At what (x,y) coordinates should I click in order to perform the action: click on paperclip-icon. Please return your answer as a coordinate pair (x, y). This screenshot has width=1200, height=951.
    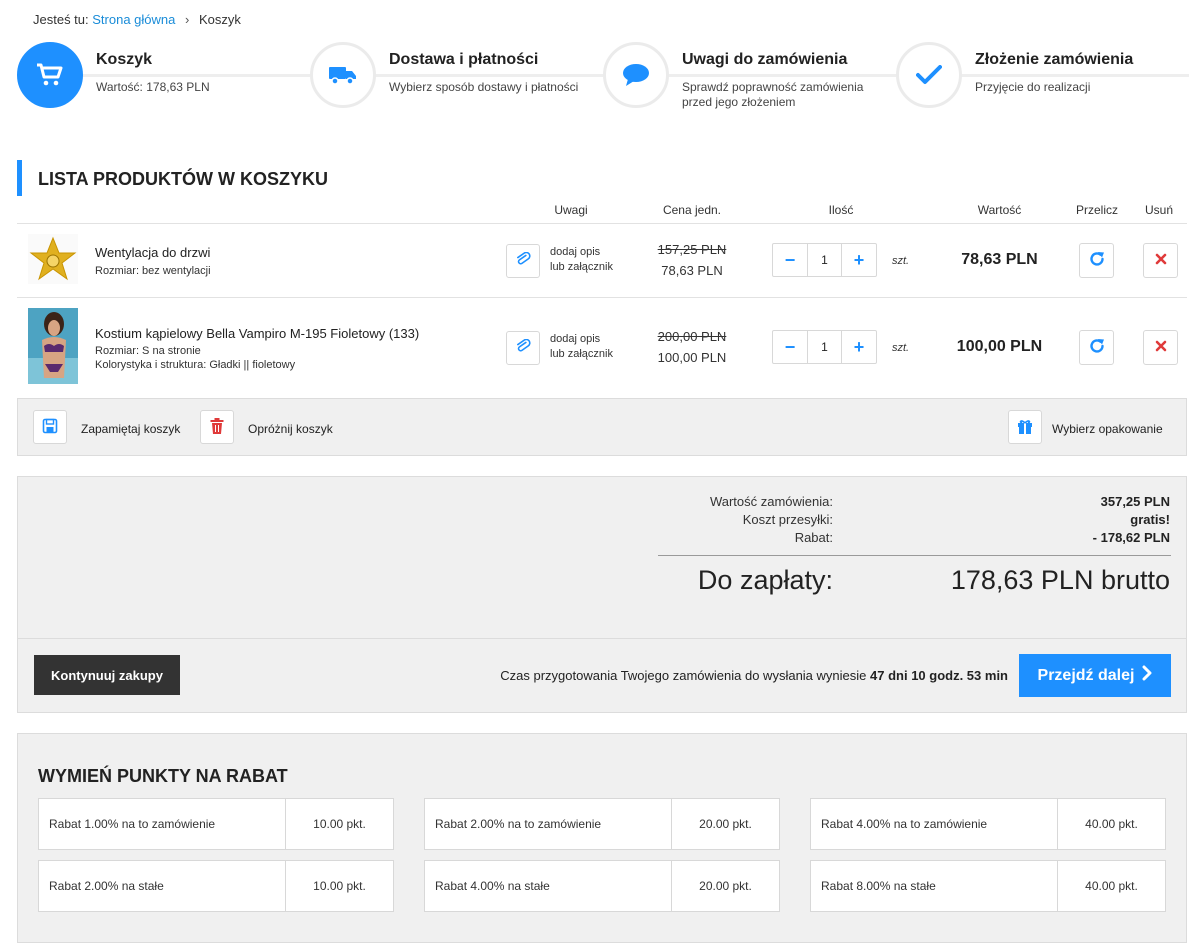
    Looking at the image, I should click on (523, 261).